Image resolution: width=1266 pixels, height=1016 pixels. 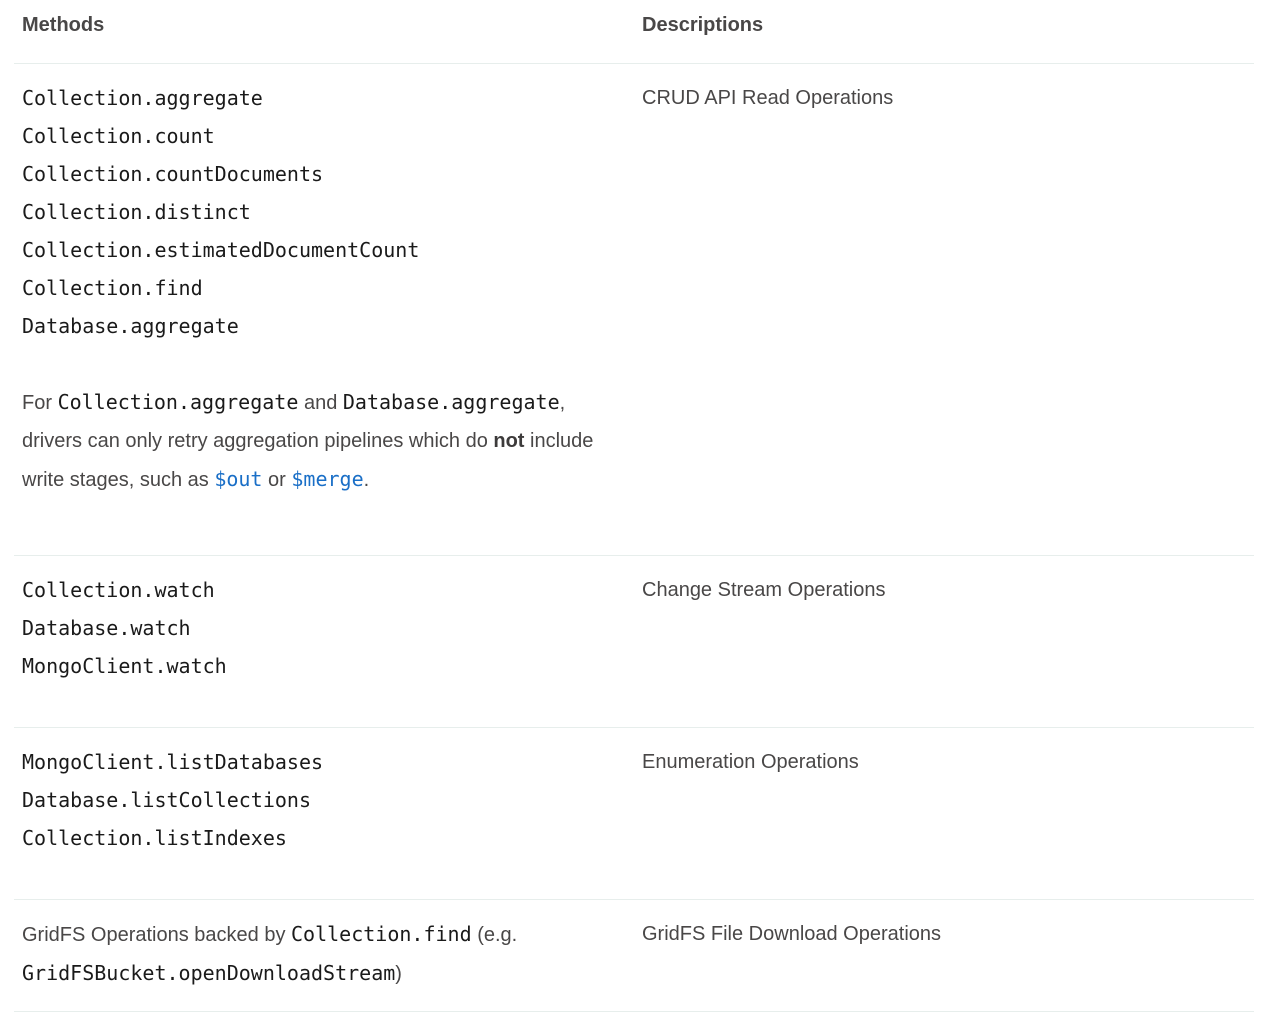 I want to click on method-name: Database.watch, so click(x=106, y=628).